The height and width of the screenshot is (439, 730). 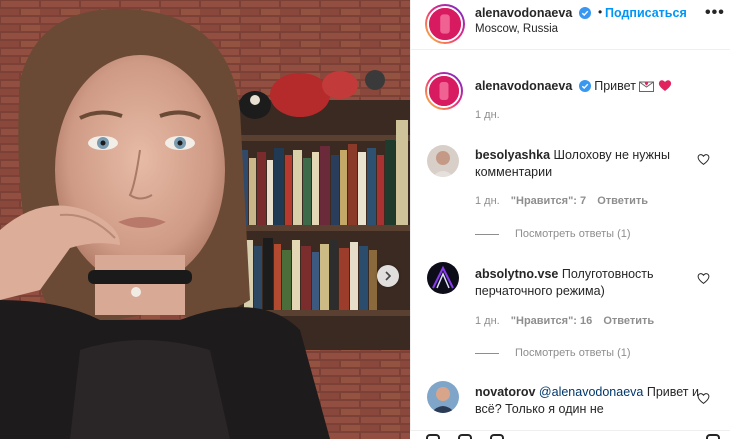 What do you see at coordinates (487, 115) in the screenshot?
I see `caption-time: 1 дн.` at bounding box center [487, 115].